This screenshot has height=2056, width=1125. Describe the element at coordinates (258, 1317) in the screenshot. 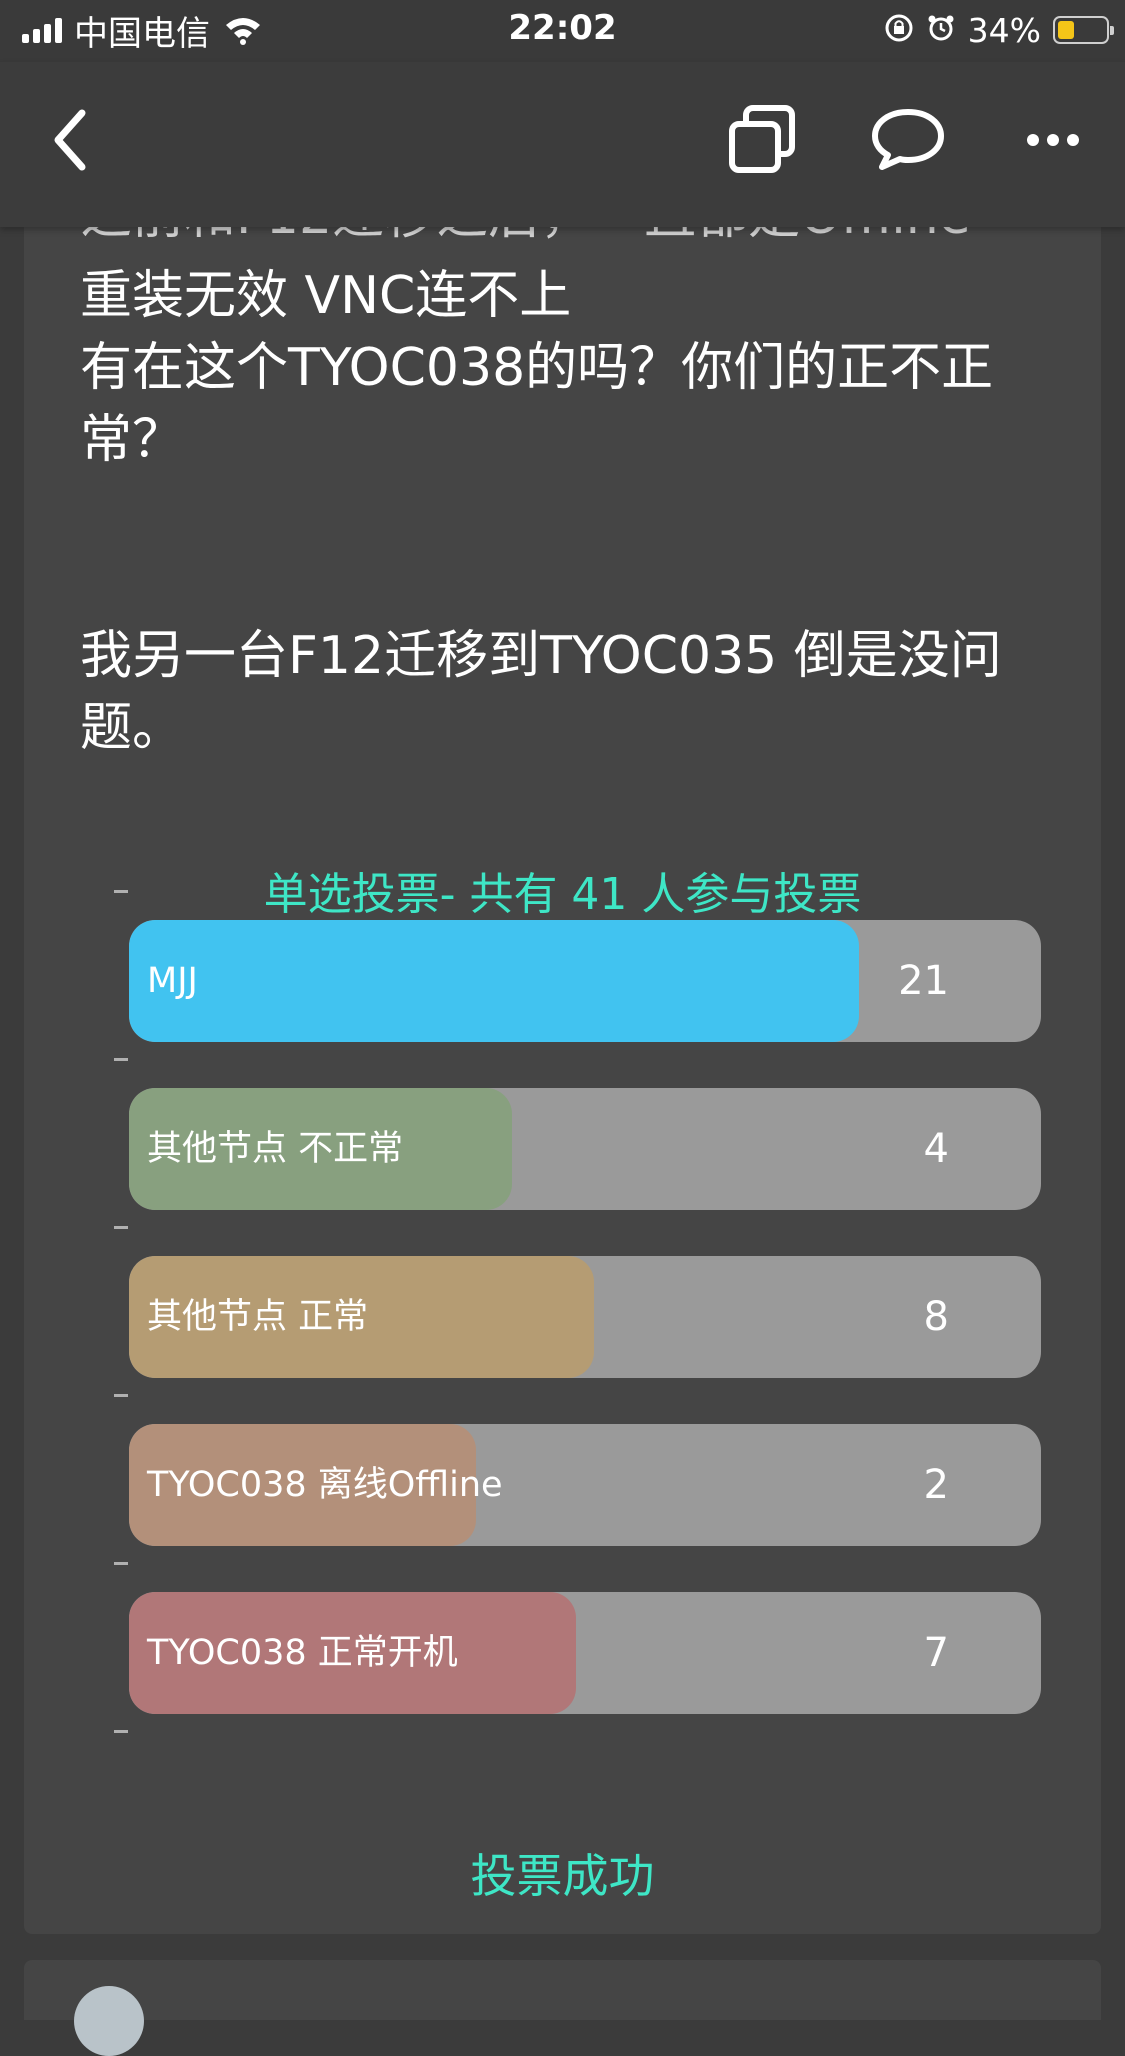

I see `poll-option-label: 其他节点 正常` at that location.